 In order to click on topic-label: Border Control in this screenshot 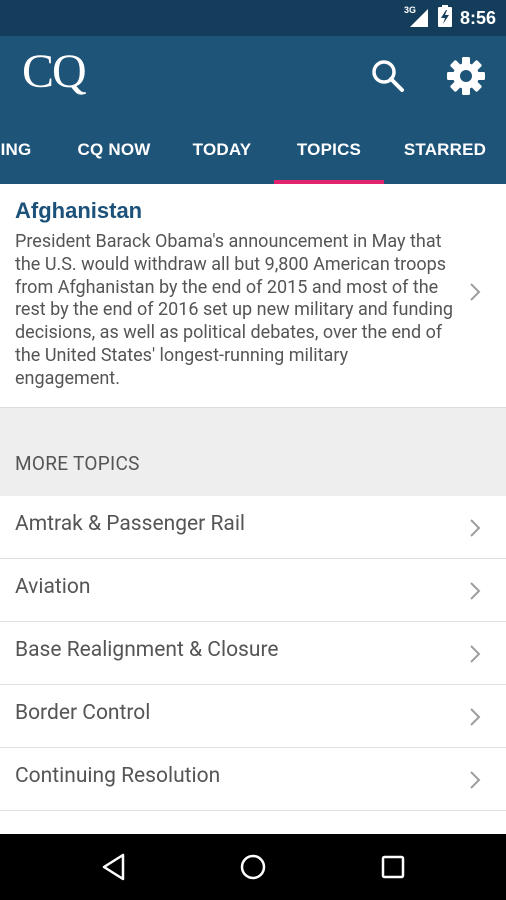, I will do `click(83, 713)`.